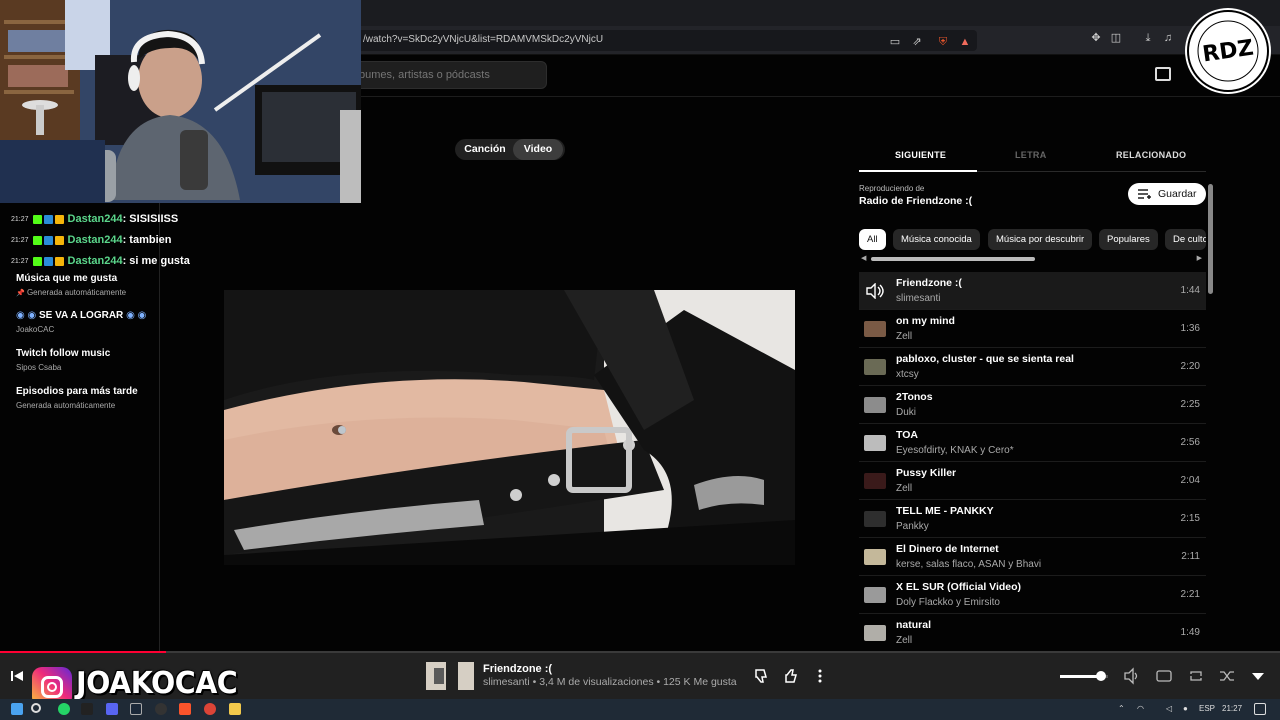 Image resolution: width=1280 pixels, height=720 pixels. Describe the element at coordinates (1210, 239) in the screenshot. I see `queue-scrollbar-thumb` at that location.